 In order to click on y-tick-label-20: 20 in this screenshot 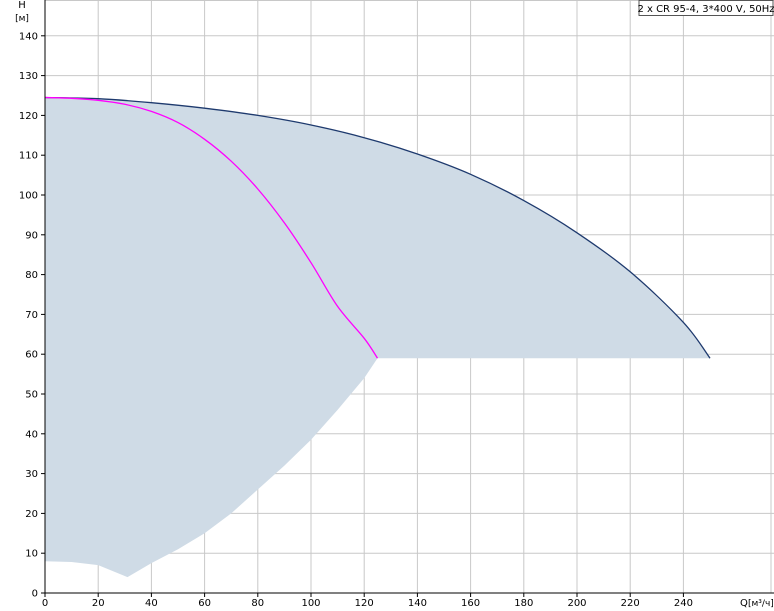, I will do `click(31, 514)`.